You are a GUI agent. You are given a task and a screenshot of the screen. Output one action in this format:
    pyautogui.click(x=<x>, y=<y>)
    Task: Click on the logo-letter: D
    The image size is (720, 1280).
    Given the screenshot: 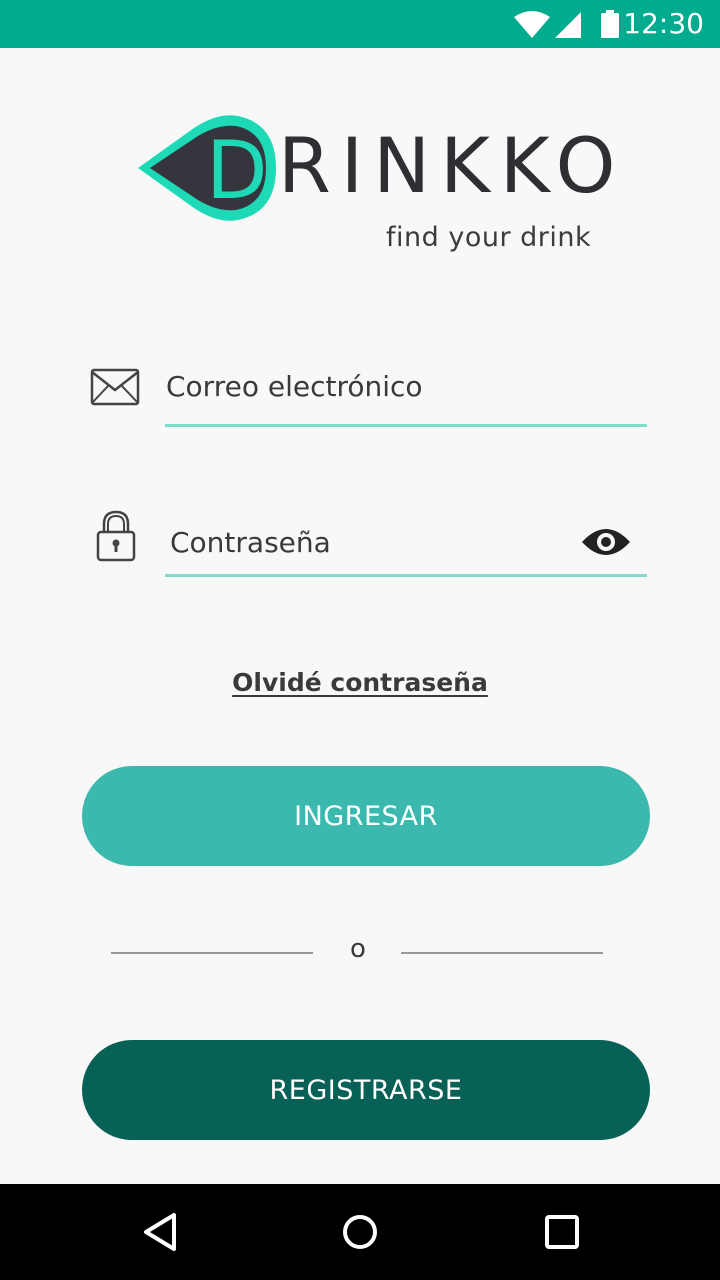 What is the action you would take?
    pyautogui.click(x=237, y=170)
    